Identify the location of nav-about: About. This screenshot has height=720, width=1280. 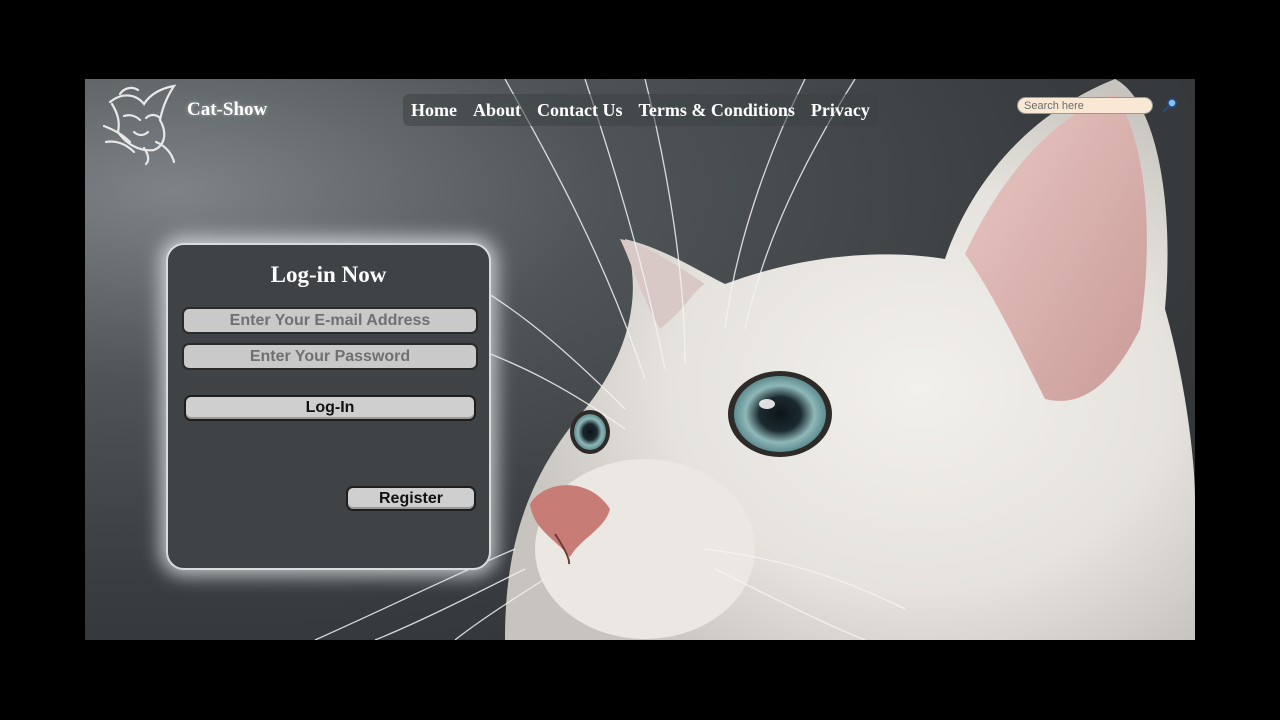
(497, 110).